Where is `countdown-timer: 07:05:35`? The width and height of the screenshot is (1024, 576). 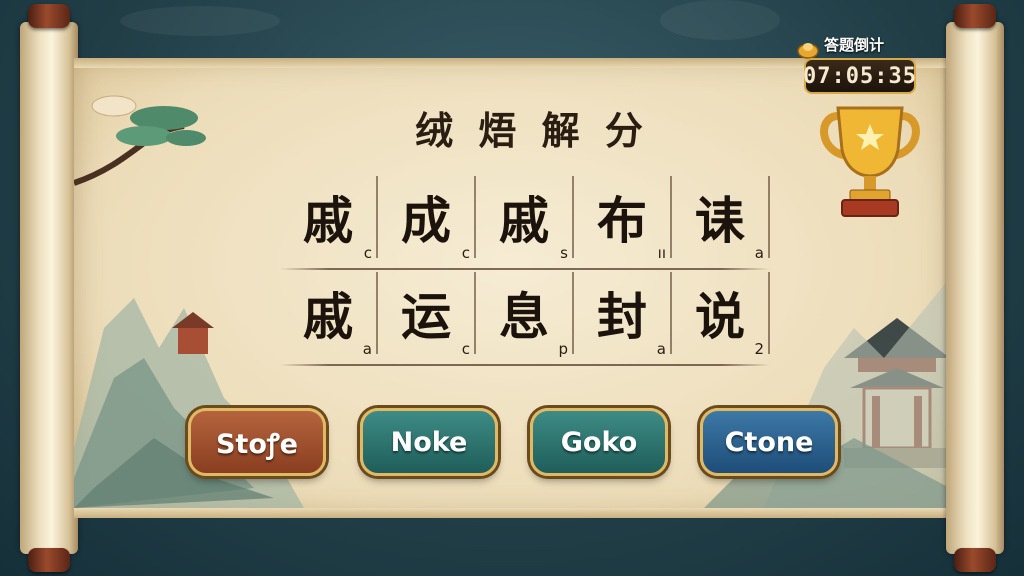
countdown-timer: 07:05:35 is located at coordinates (859, 76).